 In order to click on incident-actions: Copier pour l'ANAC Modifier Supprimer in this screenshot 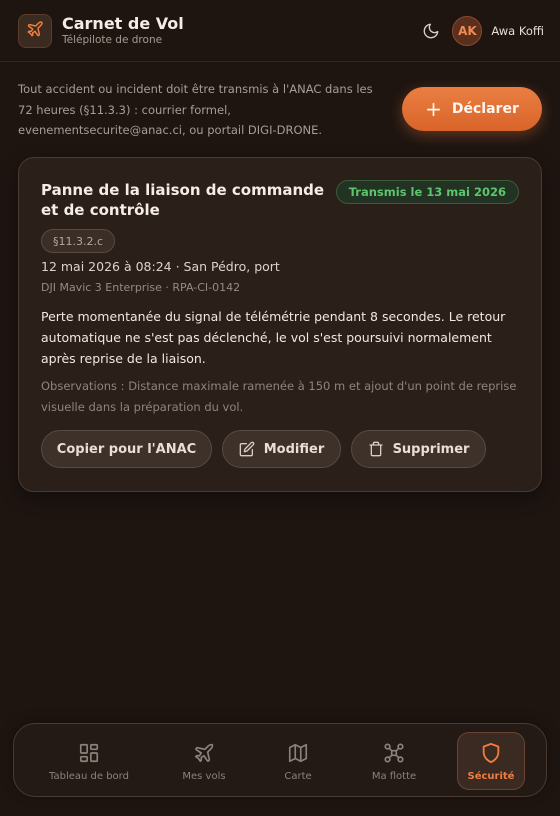, I will do `click(268, 449)`.